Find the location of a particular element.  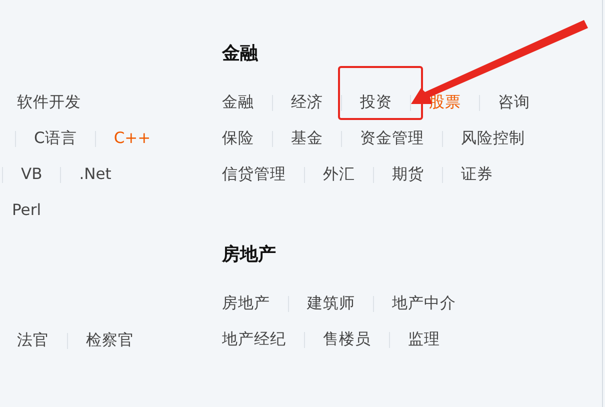

category-link: 基金 is located at coordinates (307, 138).